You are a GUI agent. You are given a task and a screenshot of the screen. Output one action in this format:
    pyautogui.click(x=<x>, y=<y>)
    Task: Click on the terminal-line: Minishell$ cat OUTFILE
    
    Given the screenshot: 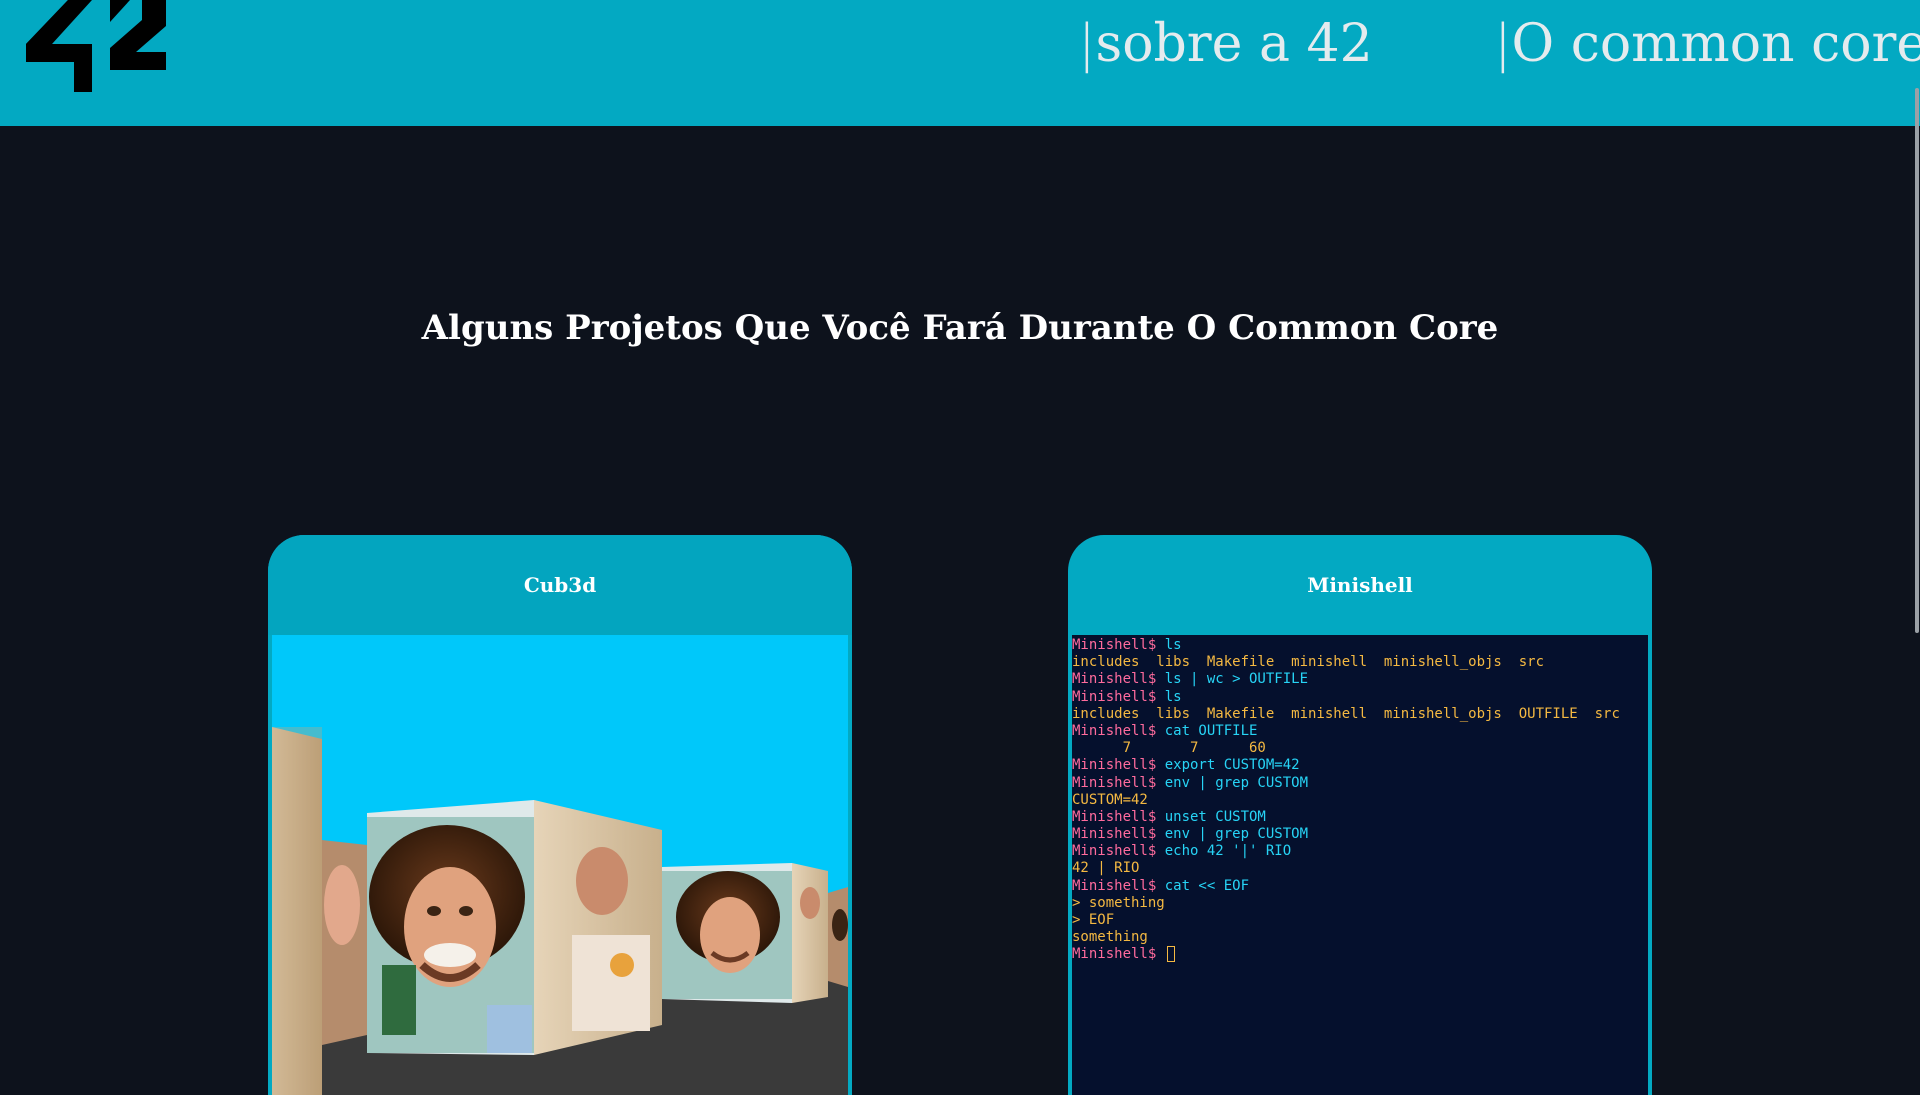 What is the action you would take?
    pyautogui.click(x=1360, y=731)
    